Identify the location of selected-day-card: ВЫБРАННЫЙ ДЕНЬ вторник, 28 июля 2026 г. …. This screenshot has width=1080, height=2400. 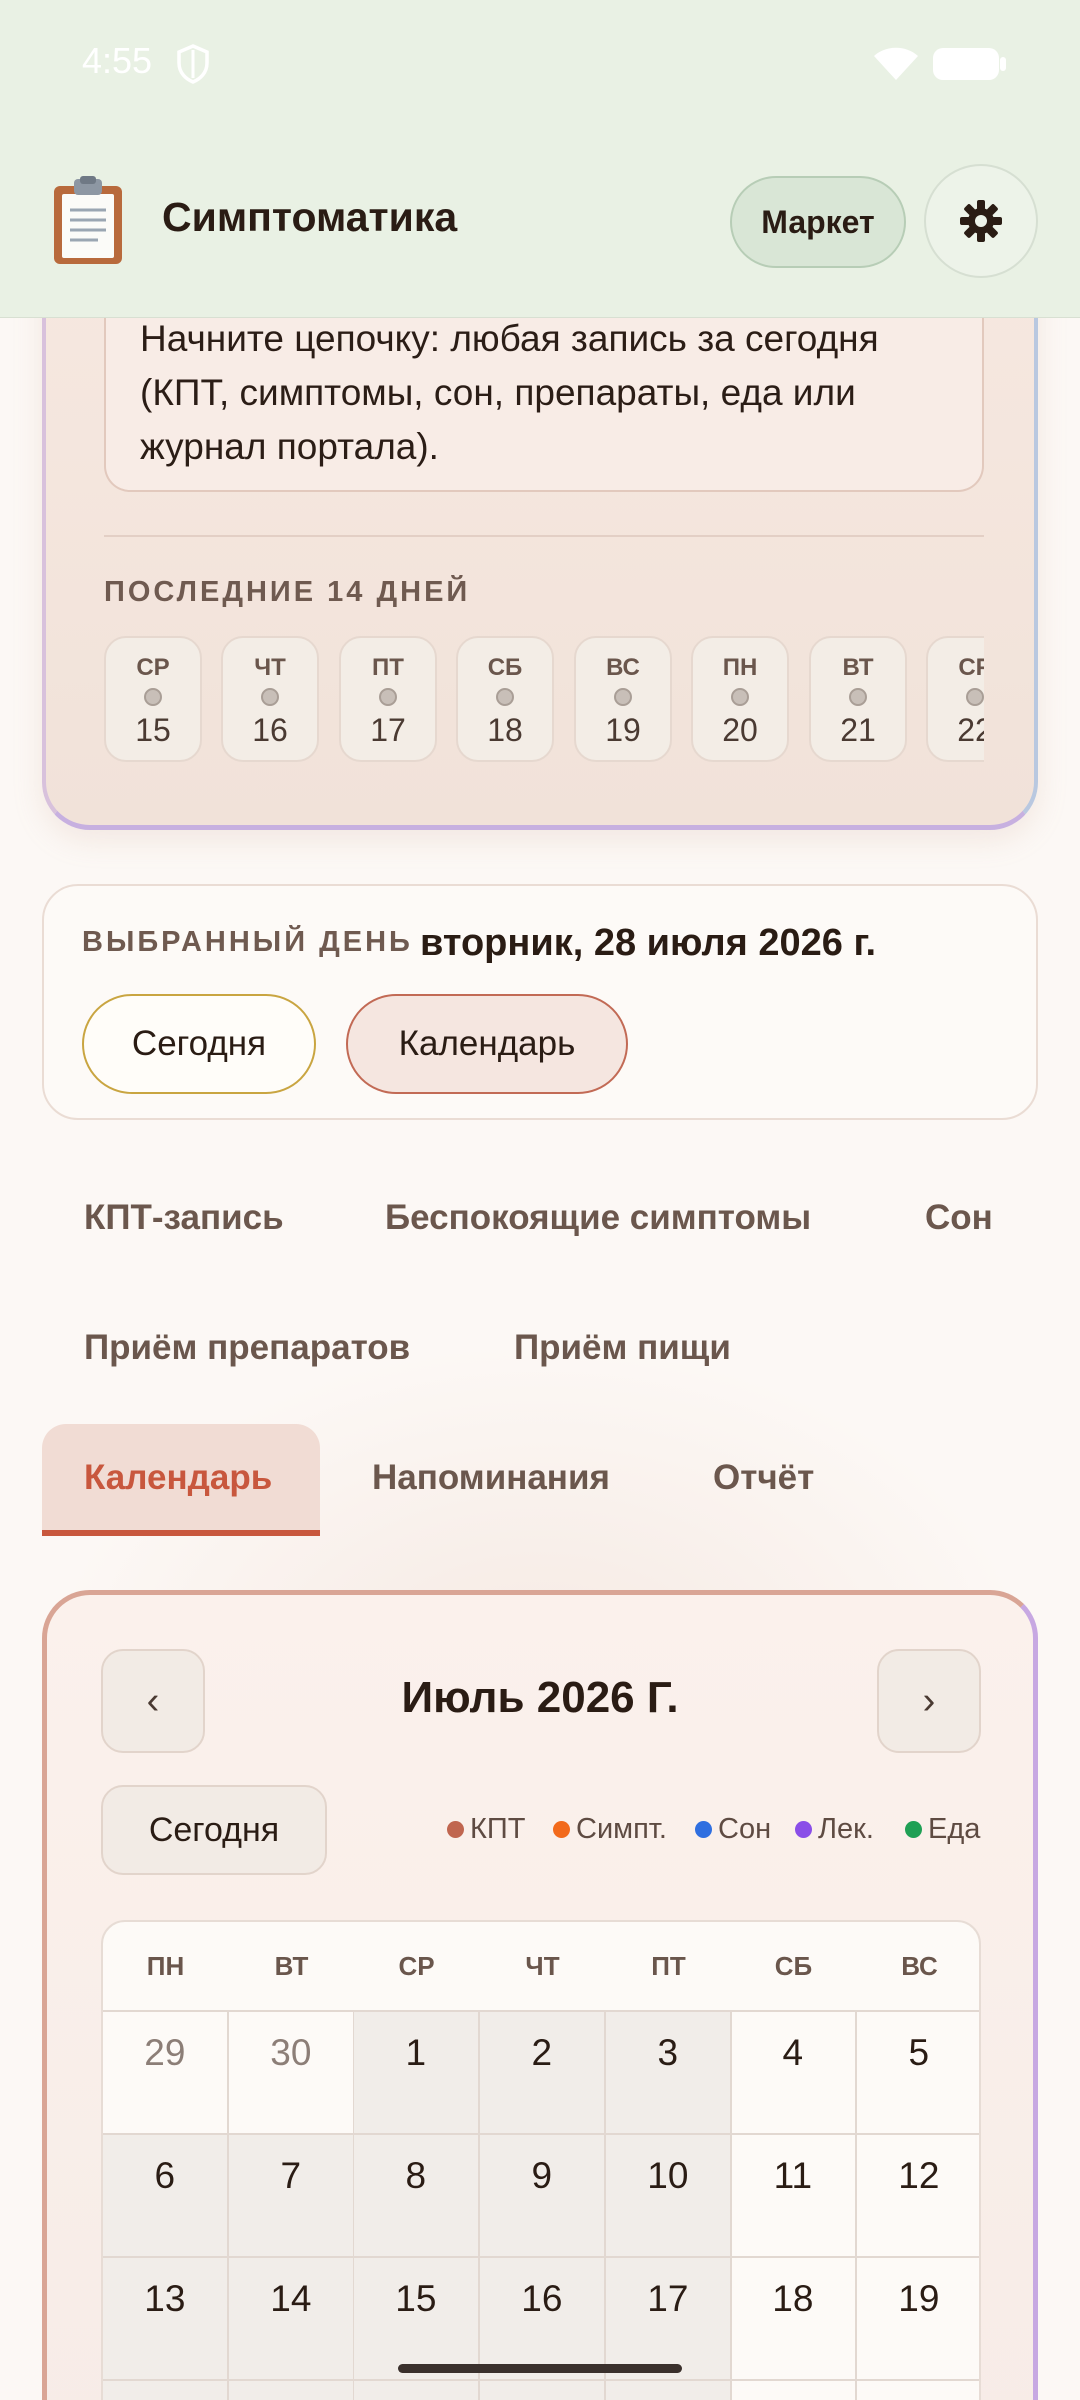
(540, 1002).